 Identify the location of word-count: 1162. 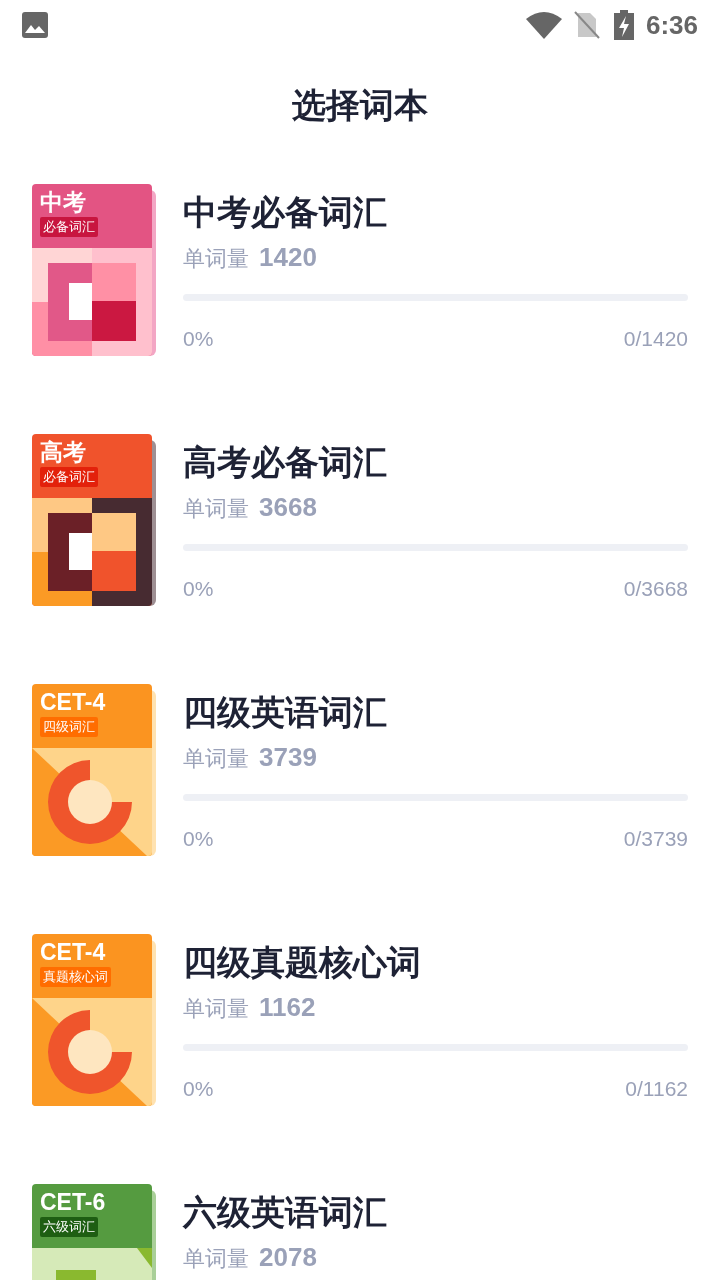
(287, 1007).